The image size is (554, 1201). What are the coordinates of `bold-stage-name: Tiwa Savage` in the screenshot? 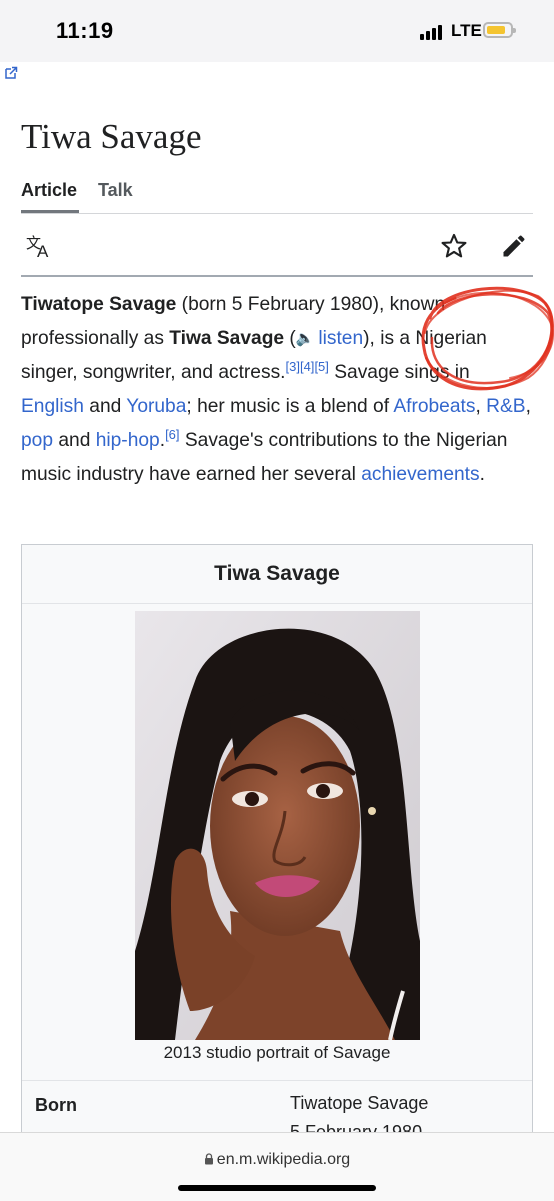 It's located at (227, 338).